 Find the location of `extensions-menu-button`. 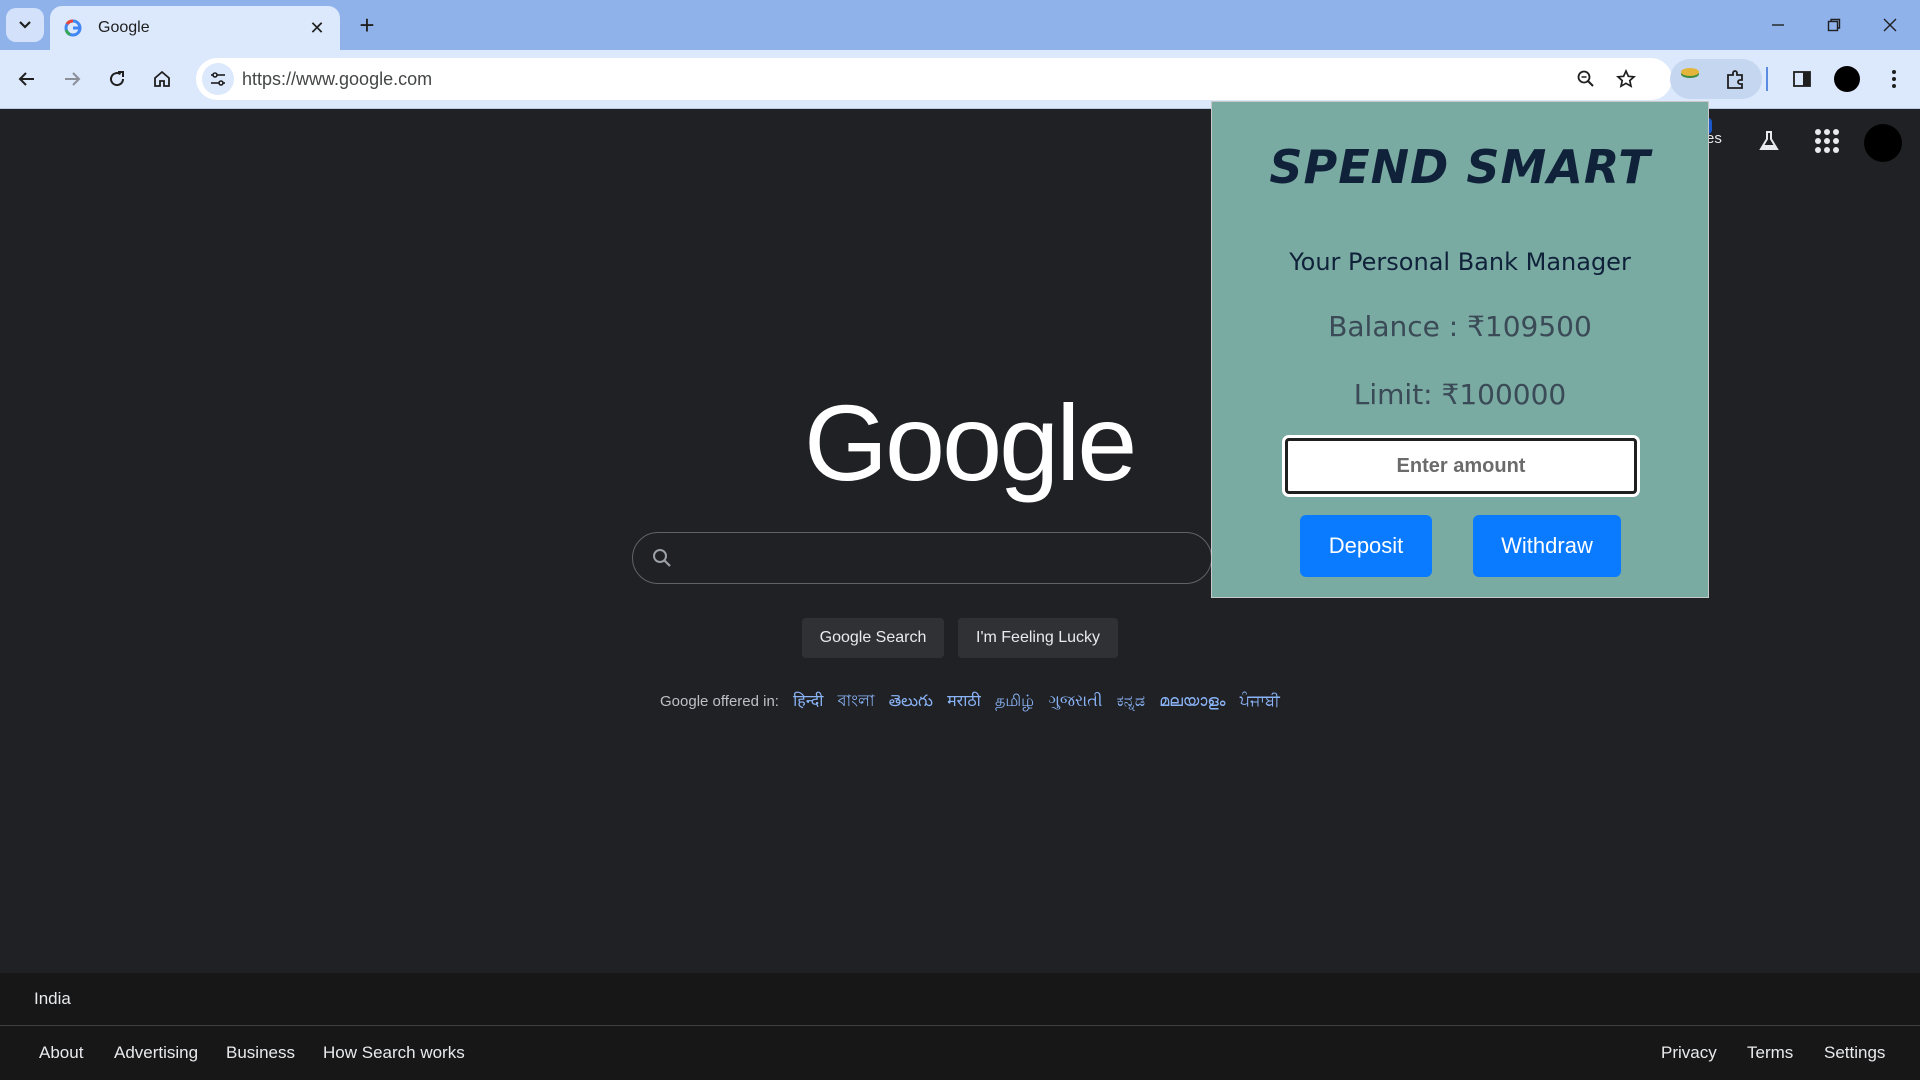

extensions-menu-button is located at coordinates (1736, 79).